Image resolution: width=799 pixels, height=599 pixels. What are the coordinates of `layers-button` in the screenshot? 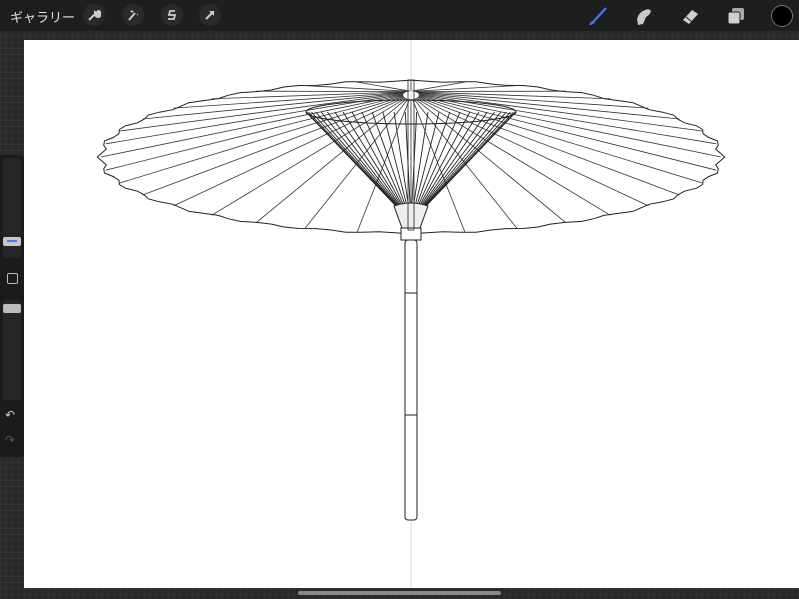 It's located at (736, 16).